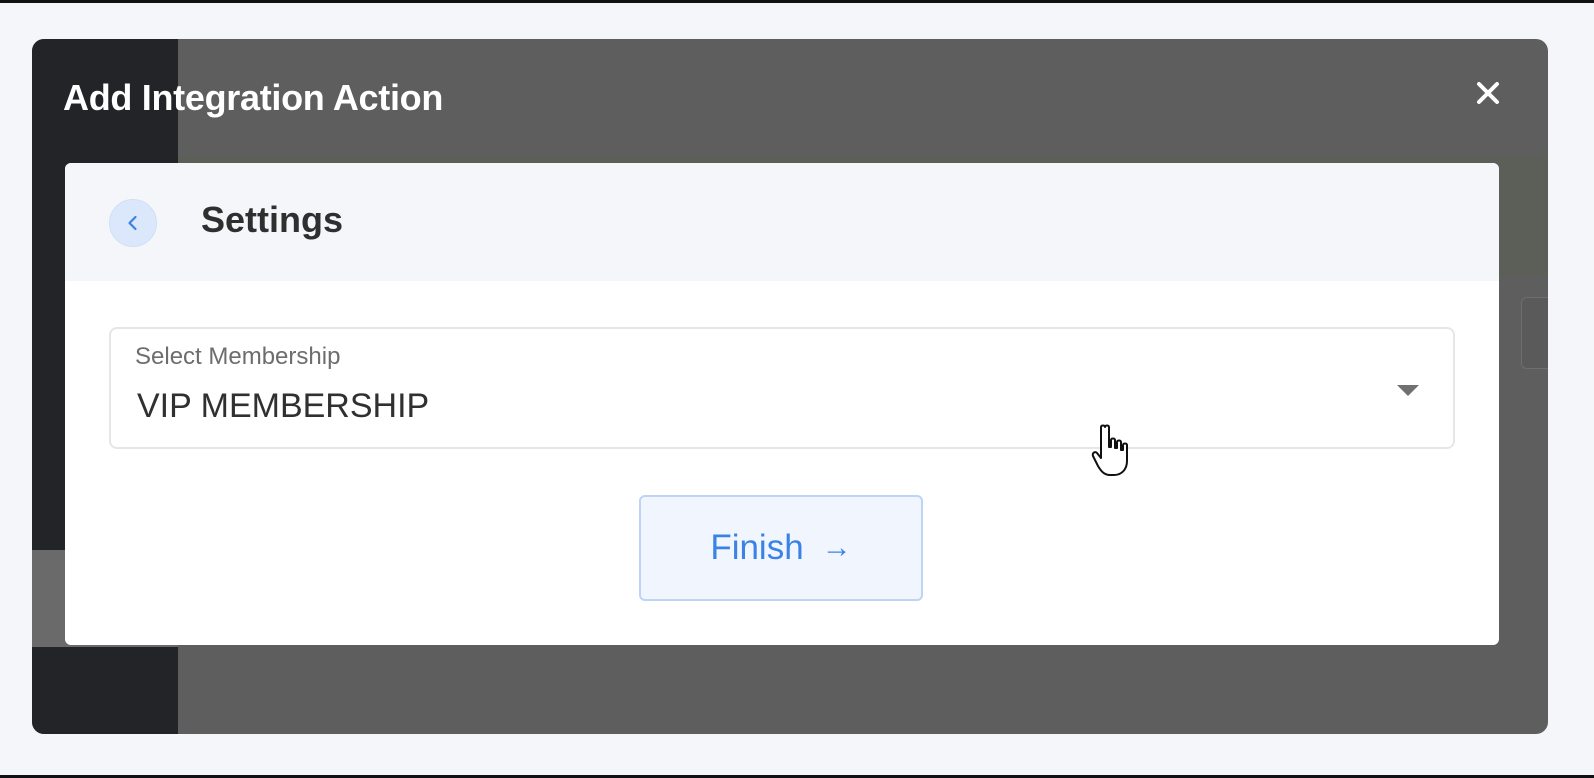 This screenshot has height=778, width=1594. Describe the element at coordinates (782, 388) in the screenshot. I see `membership-select: Select Membership VIP MEMBERSHIP` at that location.